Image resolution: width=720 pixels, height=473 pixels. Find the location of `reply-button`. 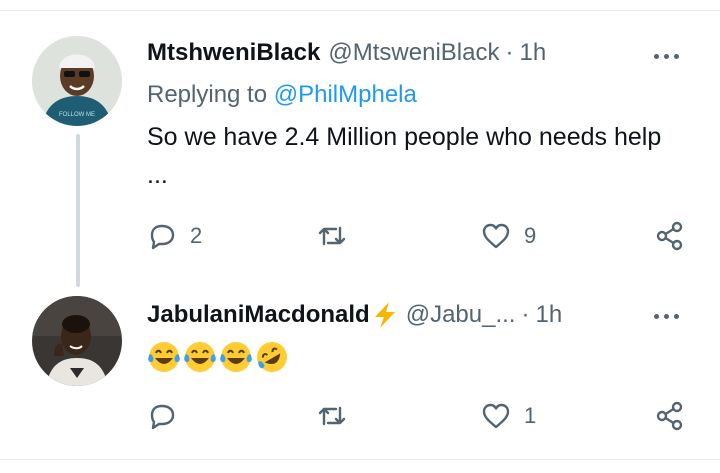

reply-button is located at coordinates (168, 416).